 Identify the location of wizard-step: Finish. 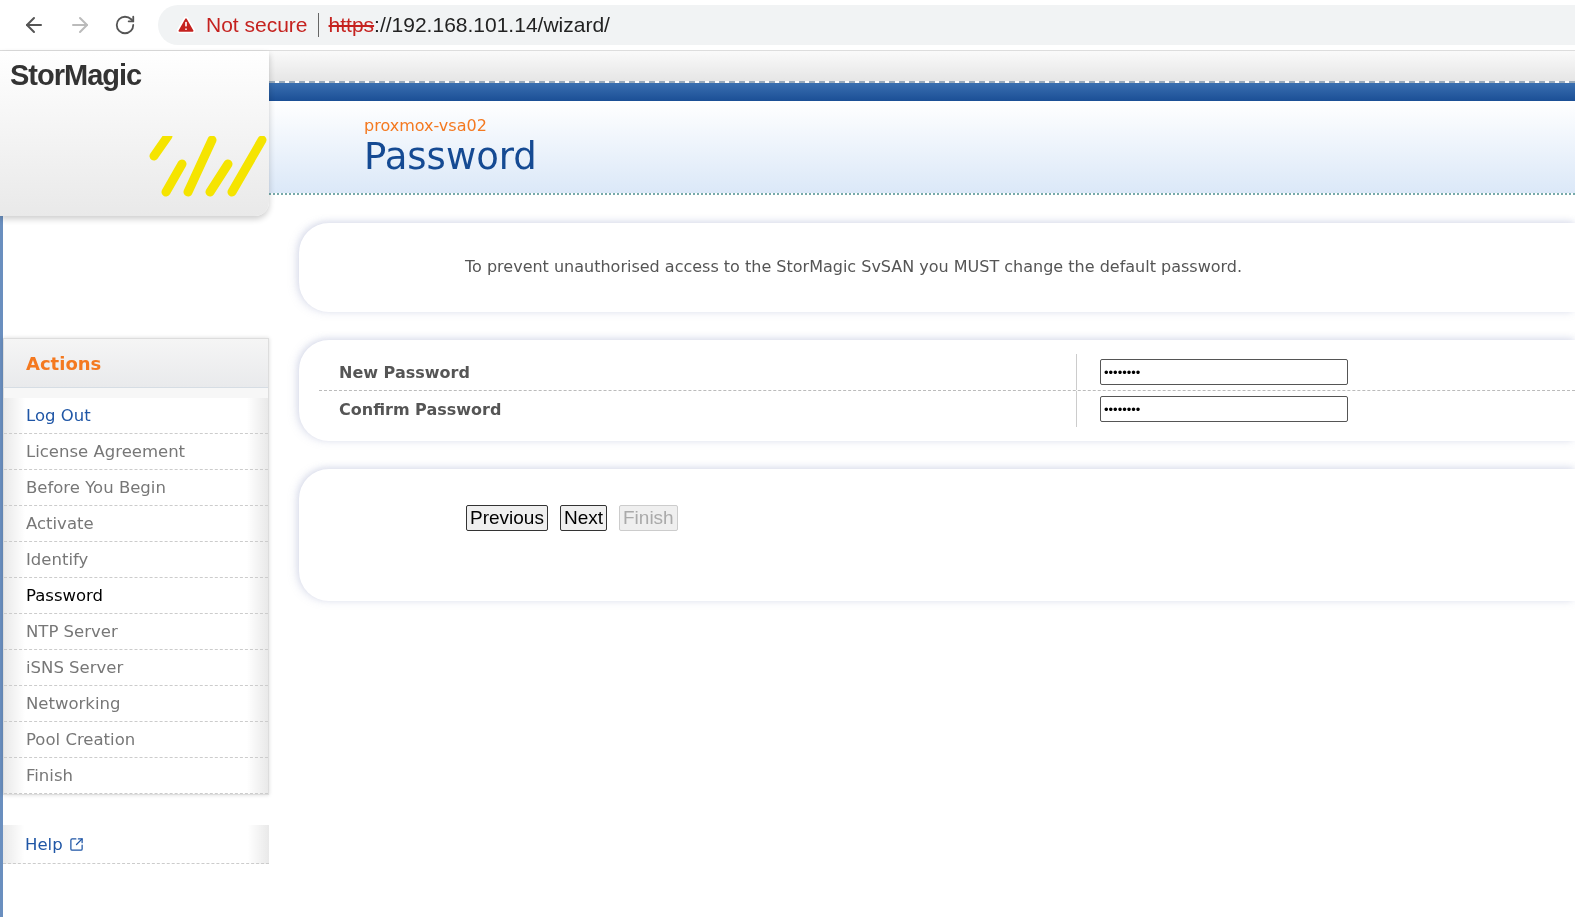
(136, 776).